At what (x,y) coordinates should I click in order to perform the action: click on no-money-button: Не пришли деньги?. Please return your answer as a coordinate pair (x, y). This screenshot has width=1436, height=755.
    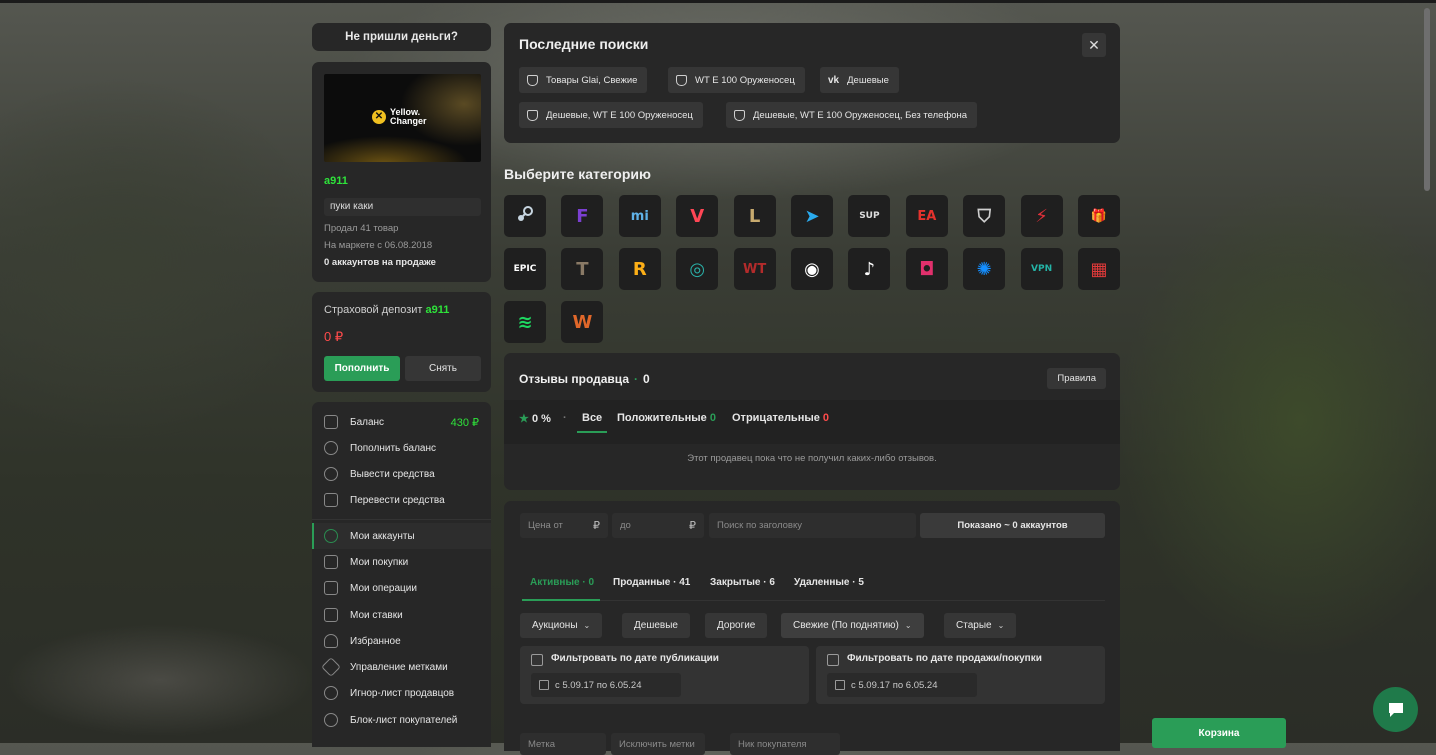
    Looking at the image, I should click on (401, 37).